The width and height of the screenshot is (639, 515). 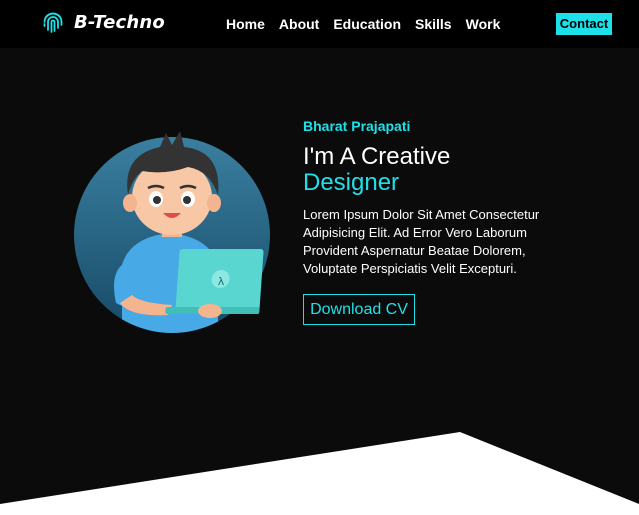 What do you see at coordinates (357, 126) in the screenshot?
I see `hero-name: Bharat Prajapati` at bounding box center [357, 126].